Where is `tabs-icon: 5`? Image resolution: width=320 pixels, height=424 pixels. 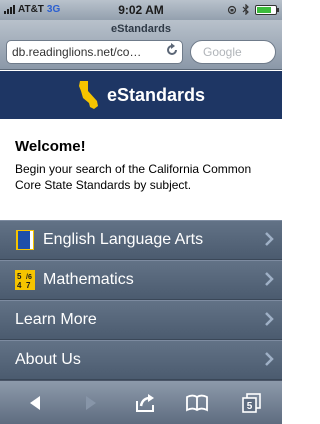
tabs-icon: 5 is located at coordinates (252, 403).